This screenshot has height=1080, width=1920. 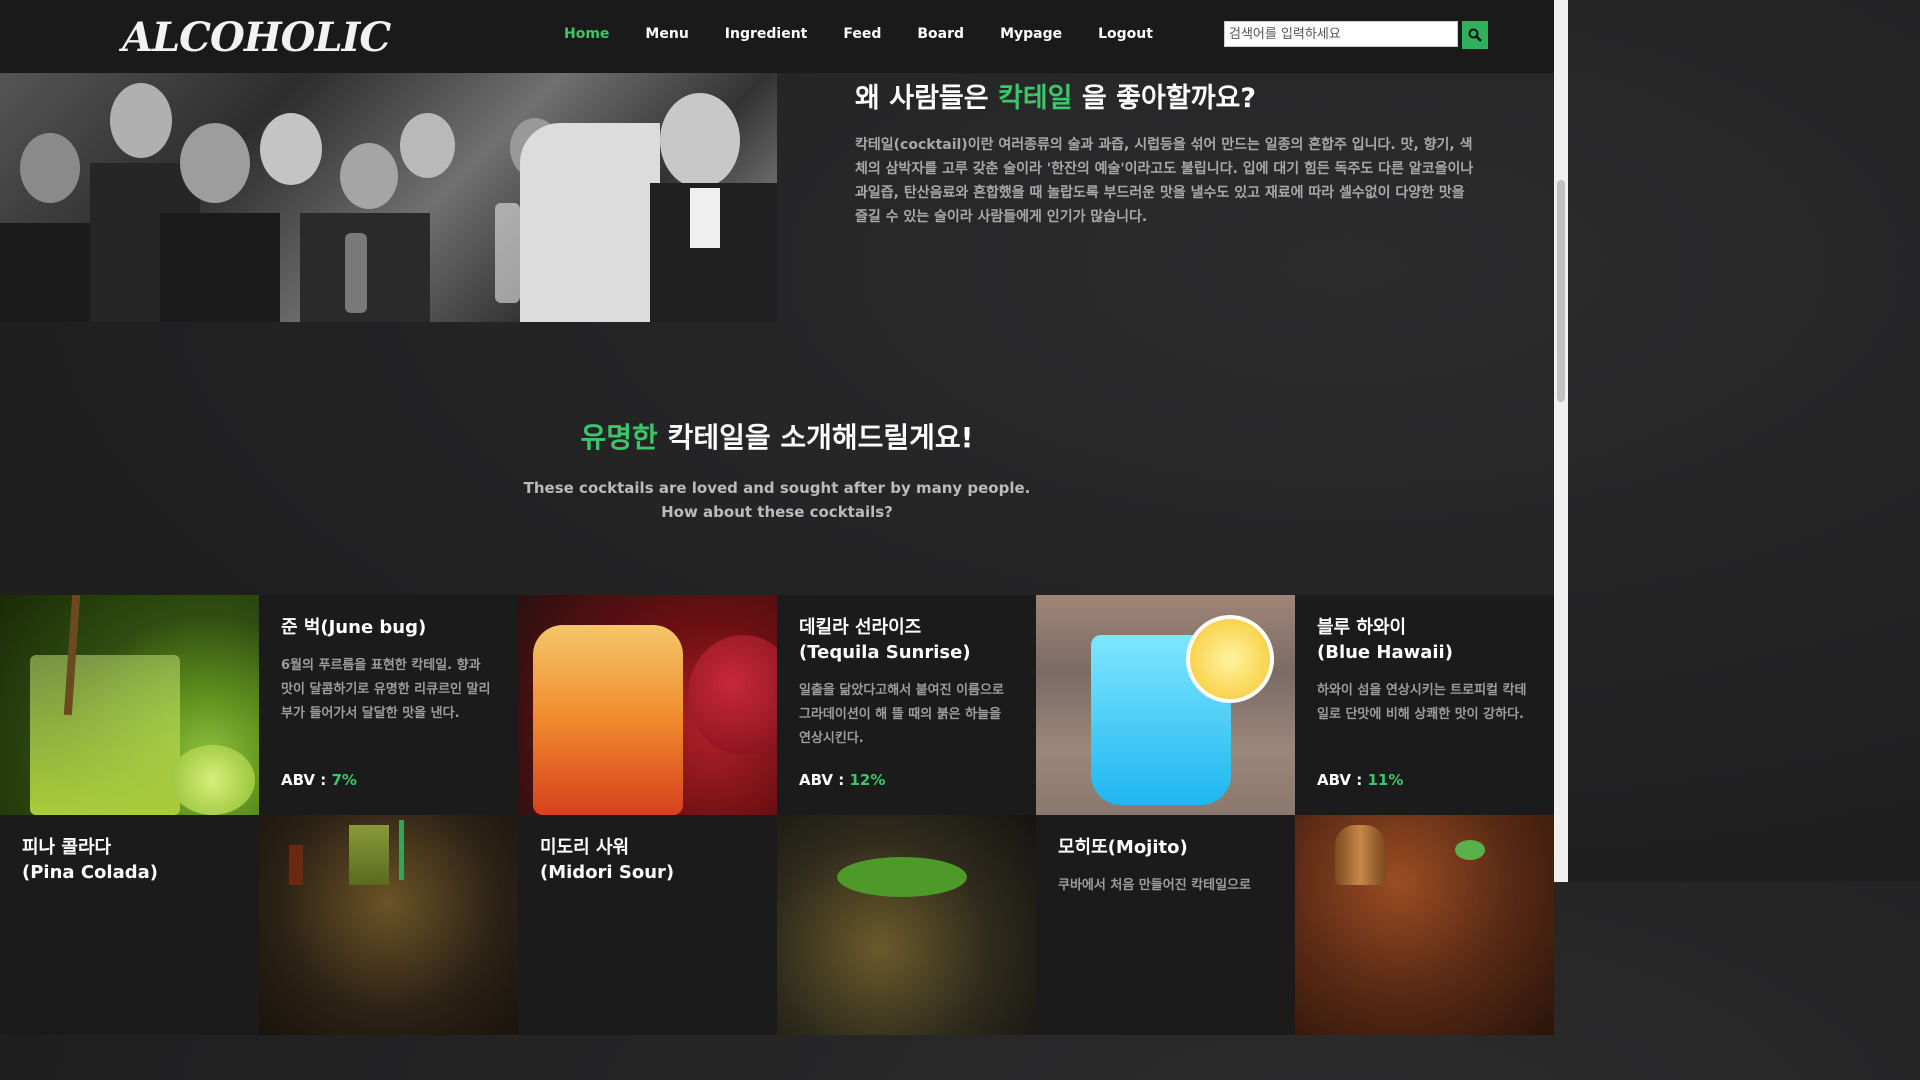 What do you see at coordinates (1165, 705) in the screenshot?
I see `blue-hawaii-image` at bounding box center [1165, 705].